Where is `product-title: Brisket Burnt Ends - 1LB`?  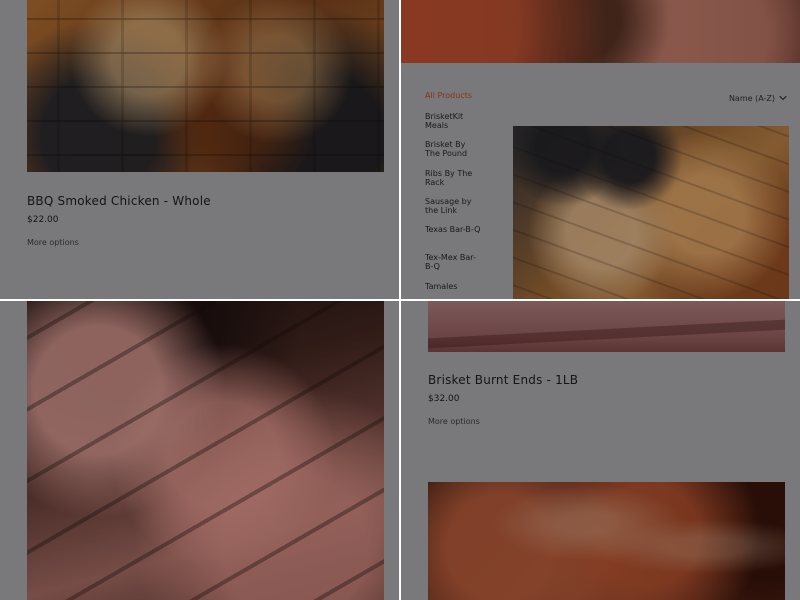 product-title: Brisket Burnt Ends - 1LB is located at coordinates (503, 380).